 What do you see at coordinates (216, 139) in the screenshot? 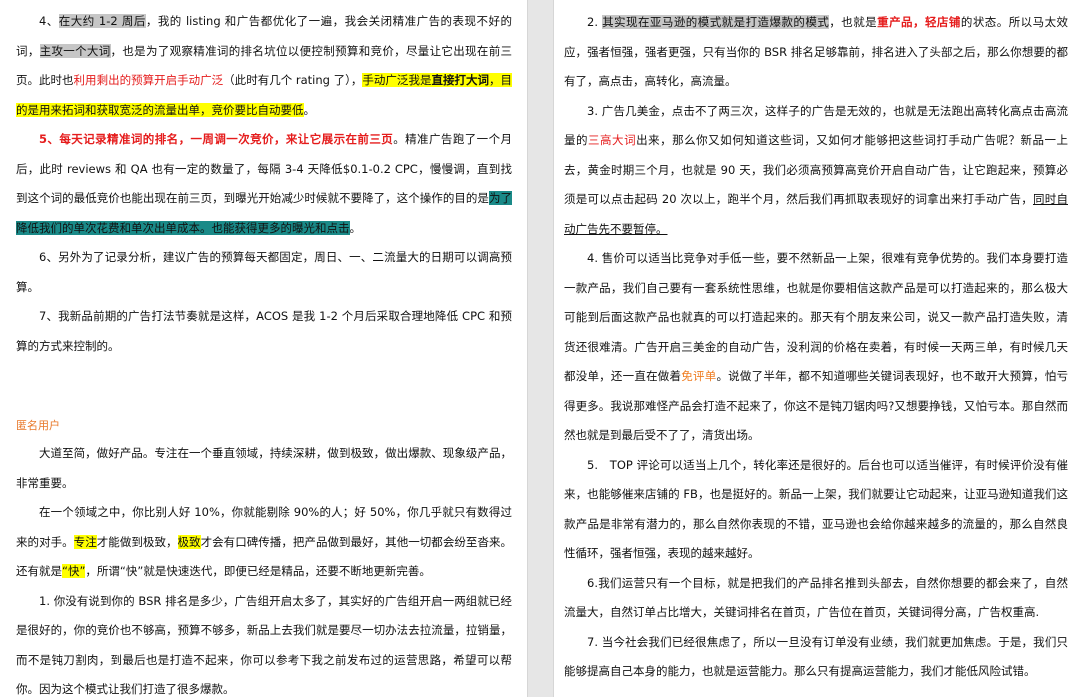
I see `red-bold-text: 5、每天记录精准词的排名，一周调一次竞价，来让它展示在前三页` at bounding box center [216, 139].